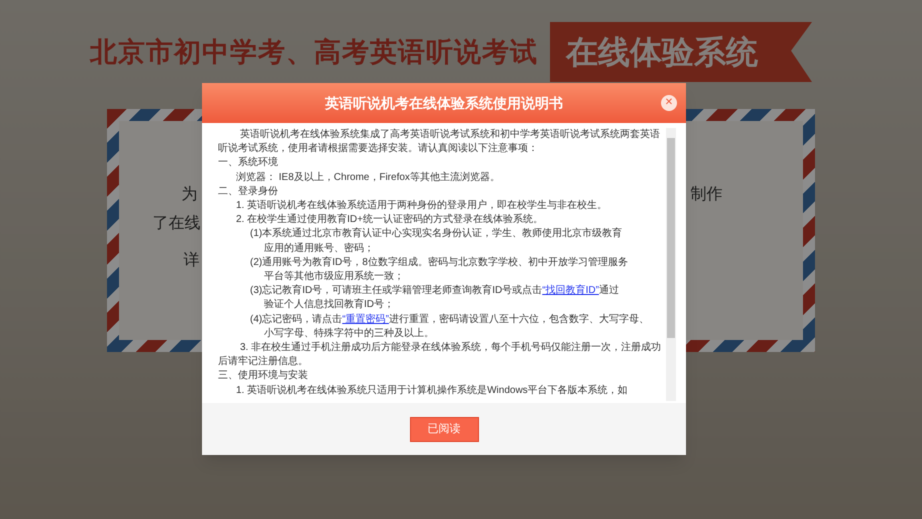  What do you see at coordinates (192, 259) in the screenshot?
I see `card-text: 详` at bounding box center [192, 259].